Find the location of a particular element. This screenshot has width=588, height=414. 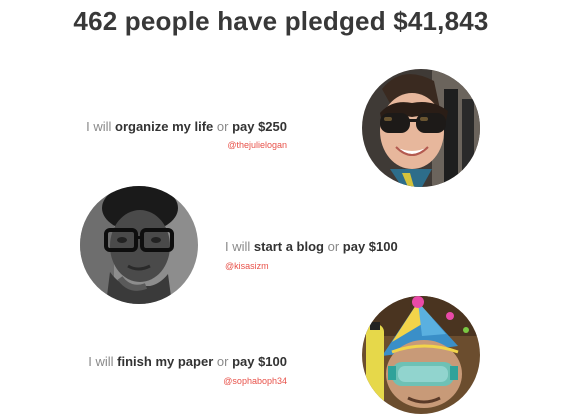

pledge-3-avatar is located at coordinates (421, 355).